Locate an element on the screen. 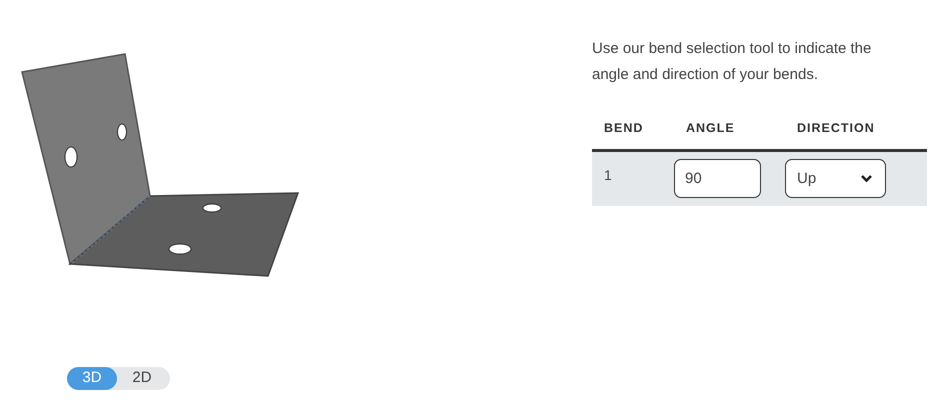  column-header: BEND is located at coordinates (624, 128).